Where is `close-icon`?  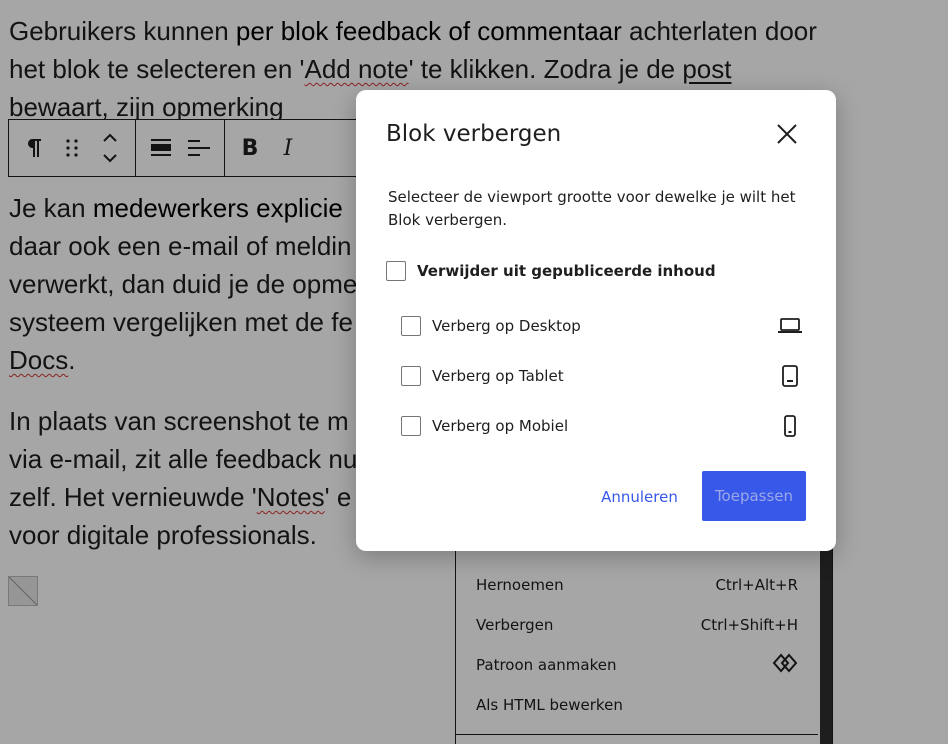
close-icon is located at coordinates (787, 136).